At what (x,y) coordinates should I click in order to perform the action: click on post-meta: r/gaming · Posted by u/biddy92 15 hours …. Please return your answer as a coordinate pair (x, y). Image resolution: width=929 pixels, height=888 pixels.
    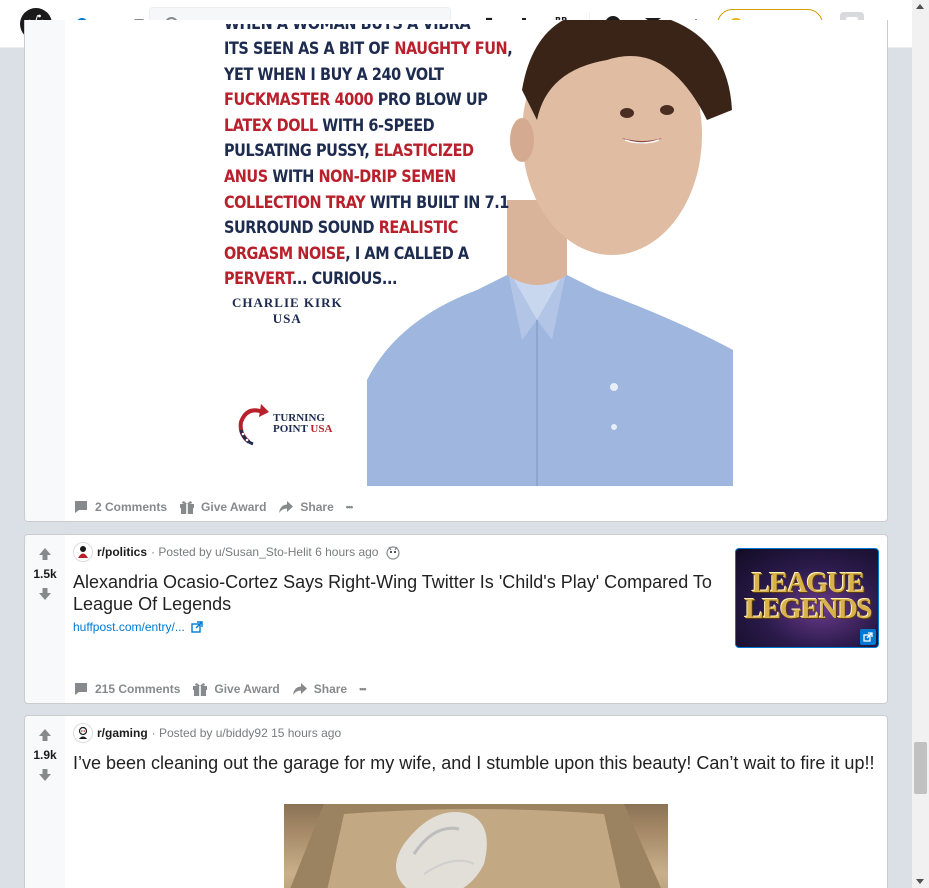
    Looking at the image, I should click on (207, 733).